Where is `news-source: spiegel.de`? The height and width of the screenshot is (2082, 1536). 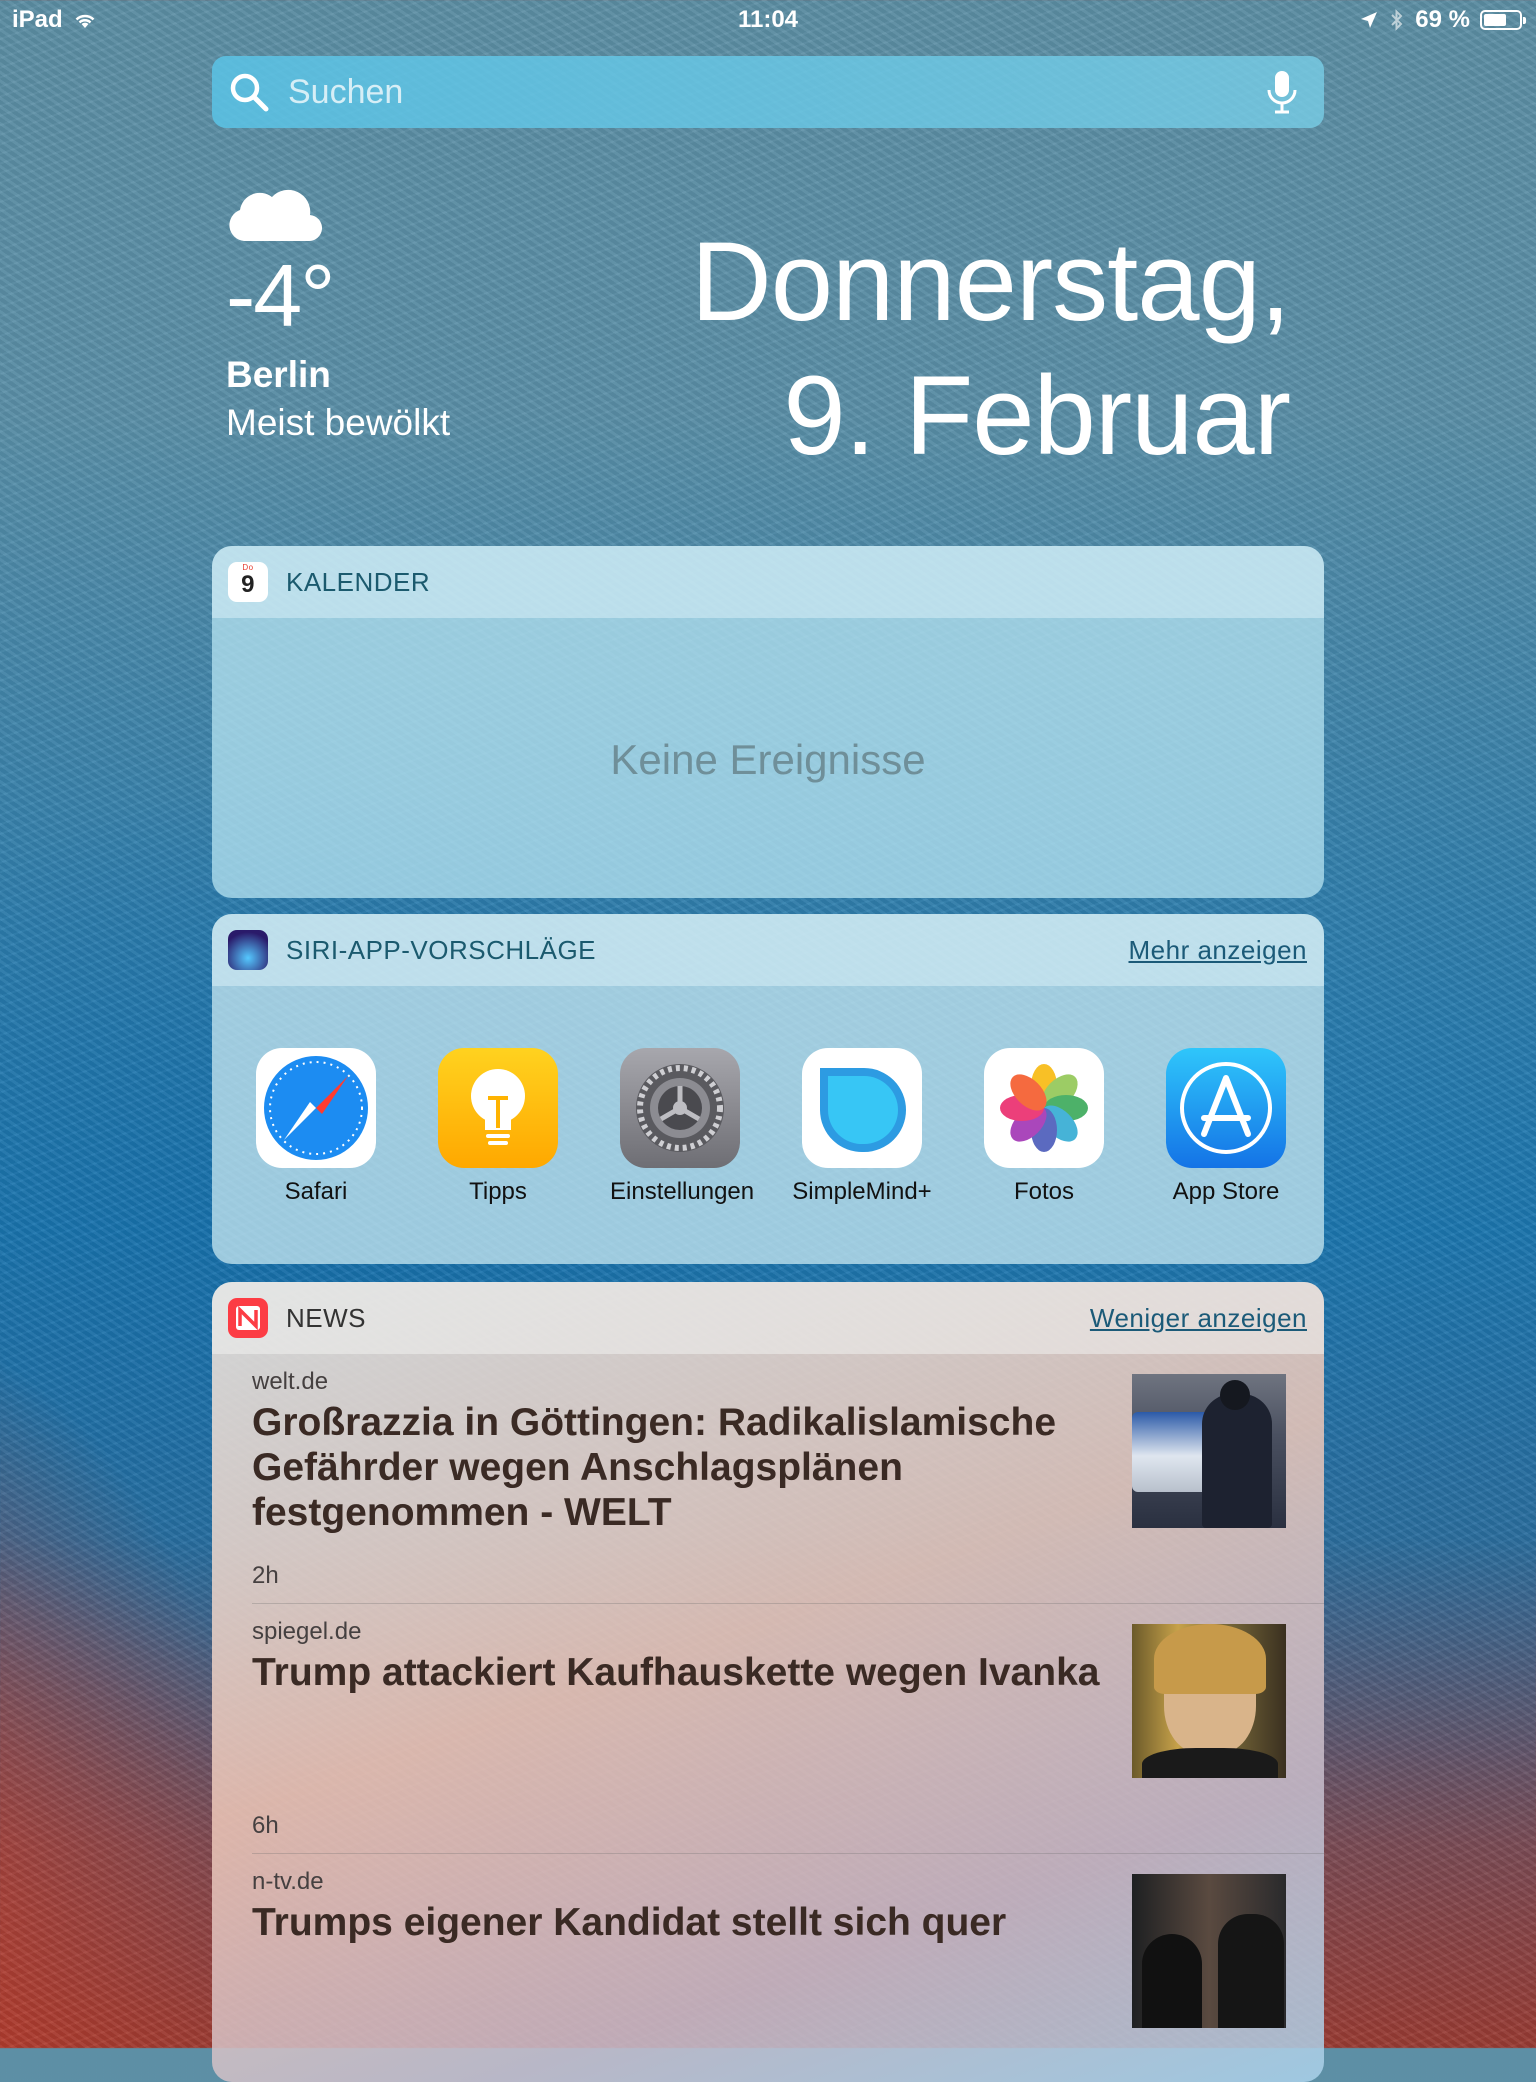
news-source: spiegel.de is located at coordinates (307, 1631).